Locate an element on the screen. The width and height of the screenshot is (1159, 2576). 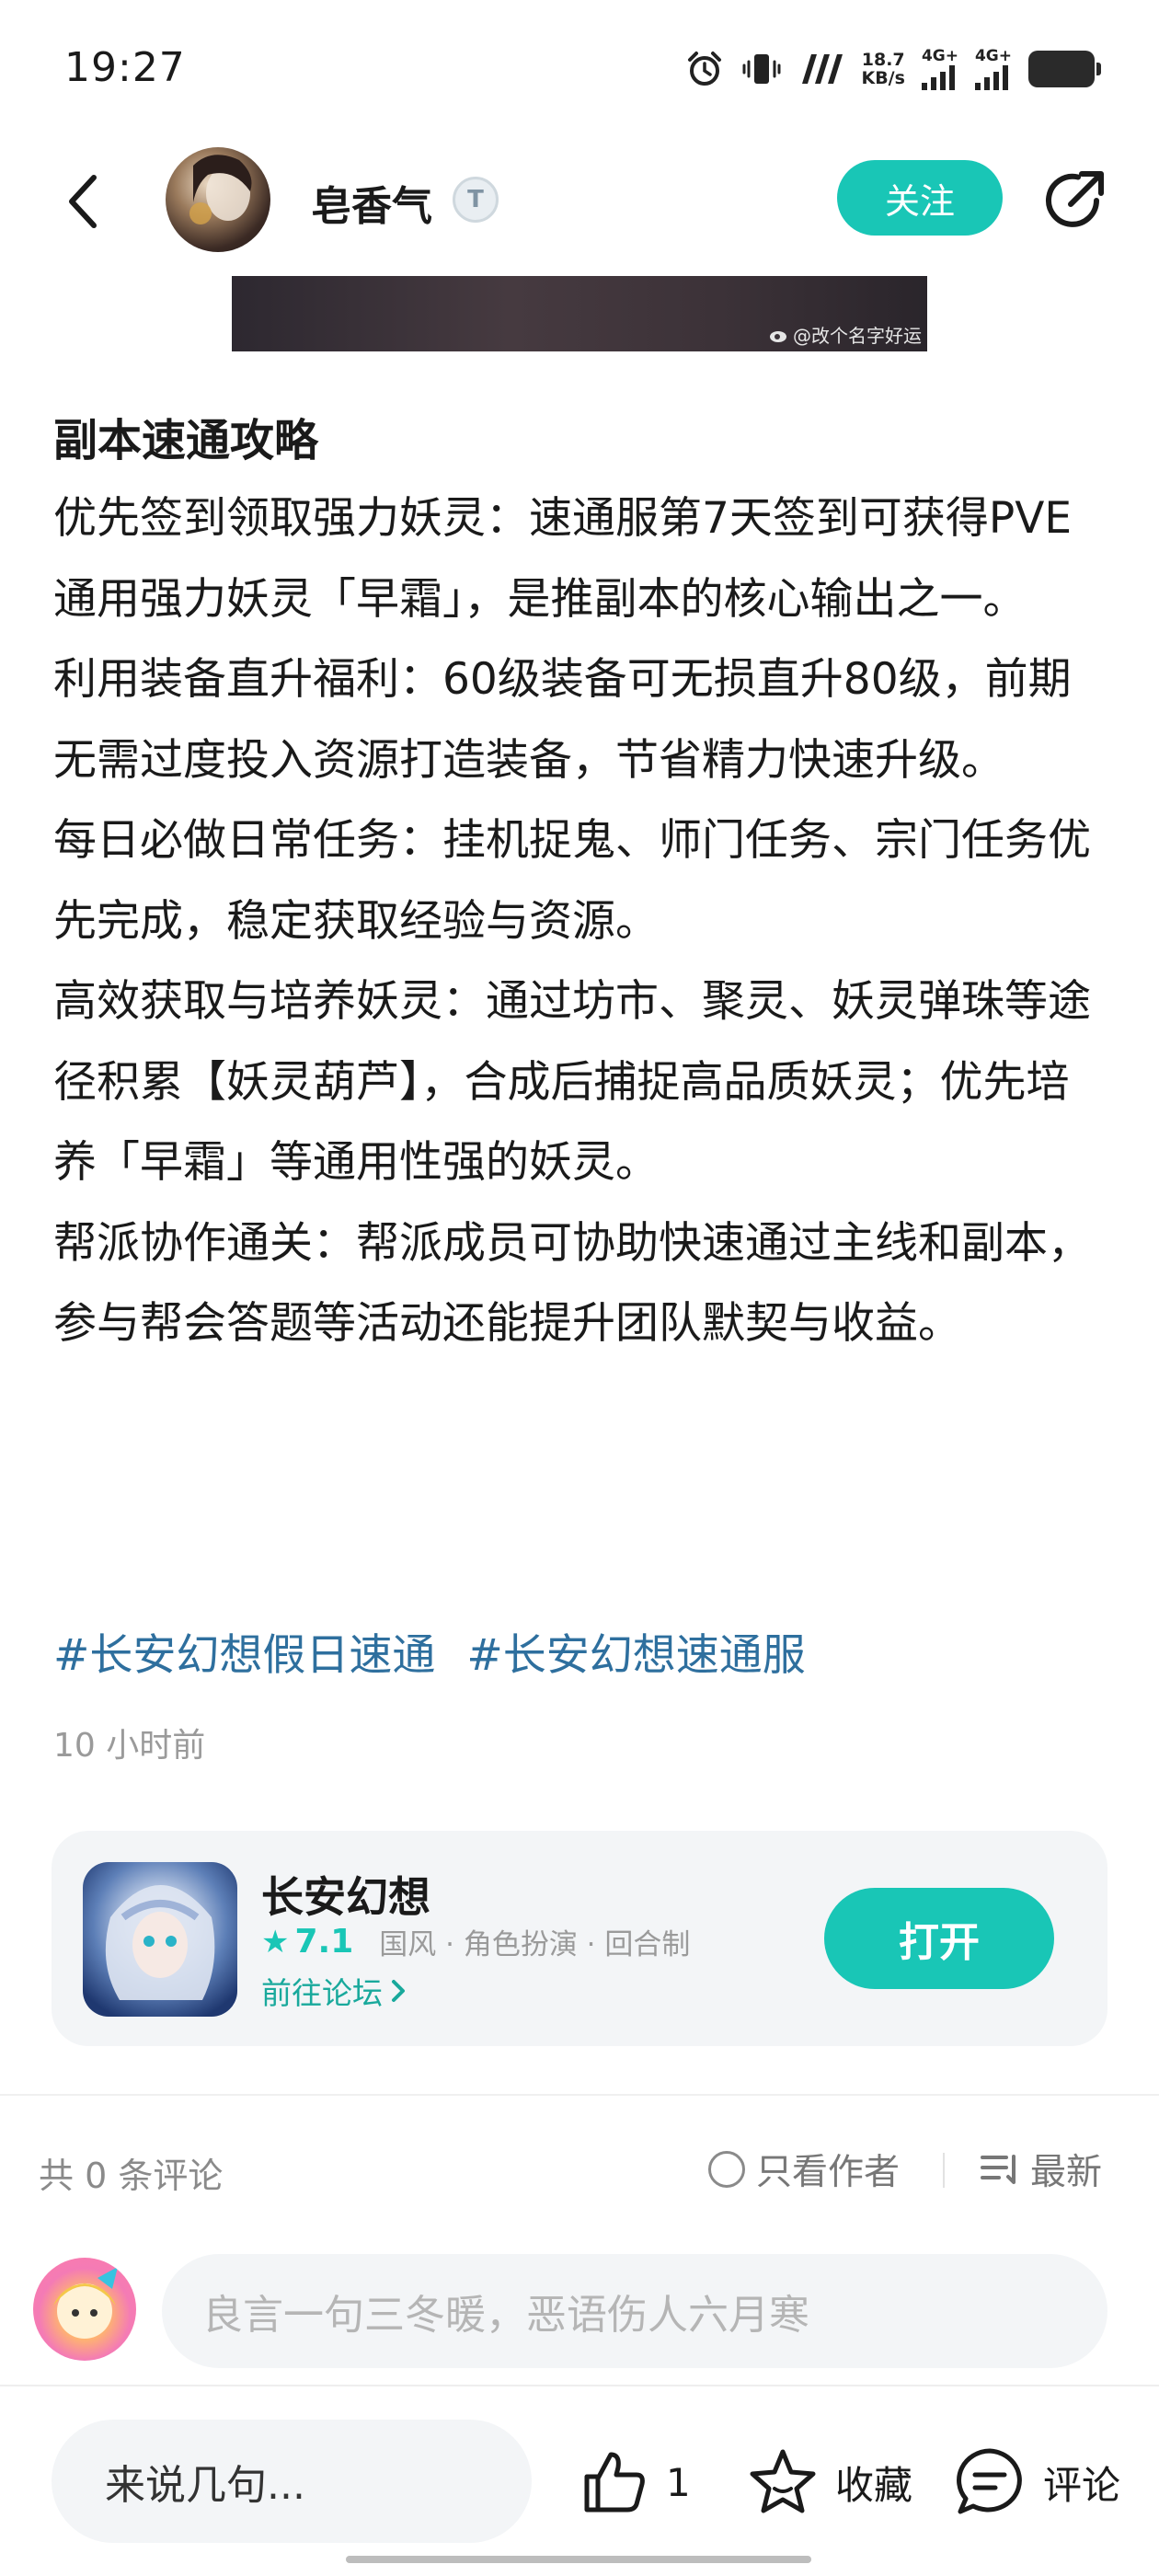
topic-tags: #长安幻想假日速通 #长安幻想速通服 is located at coordinates (429, 1656).